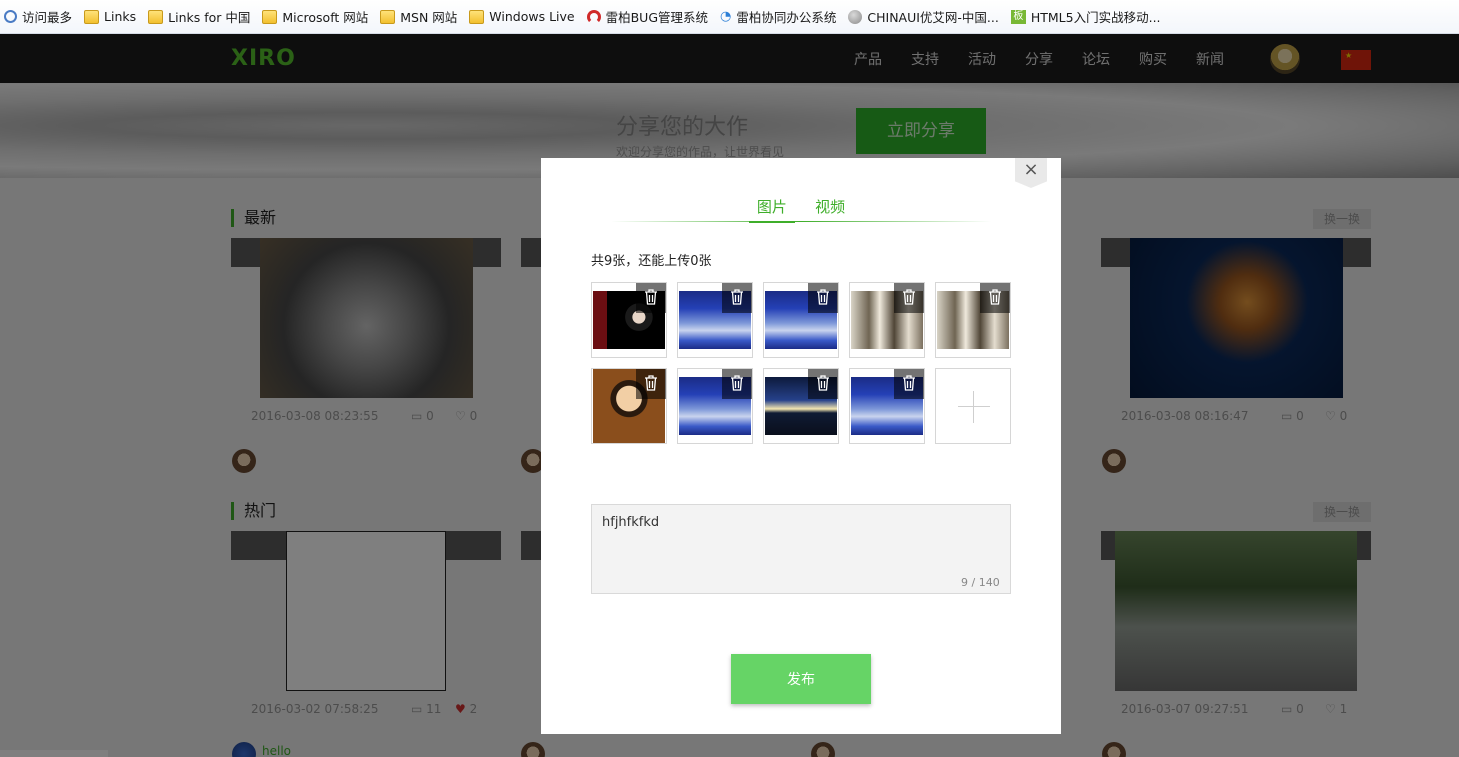 This screenshot has height=757, width=1459. What do you see at coordinates (973, 406) in the screenshot?
I see `add-image-button` at bounding box center [973, 406].